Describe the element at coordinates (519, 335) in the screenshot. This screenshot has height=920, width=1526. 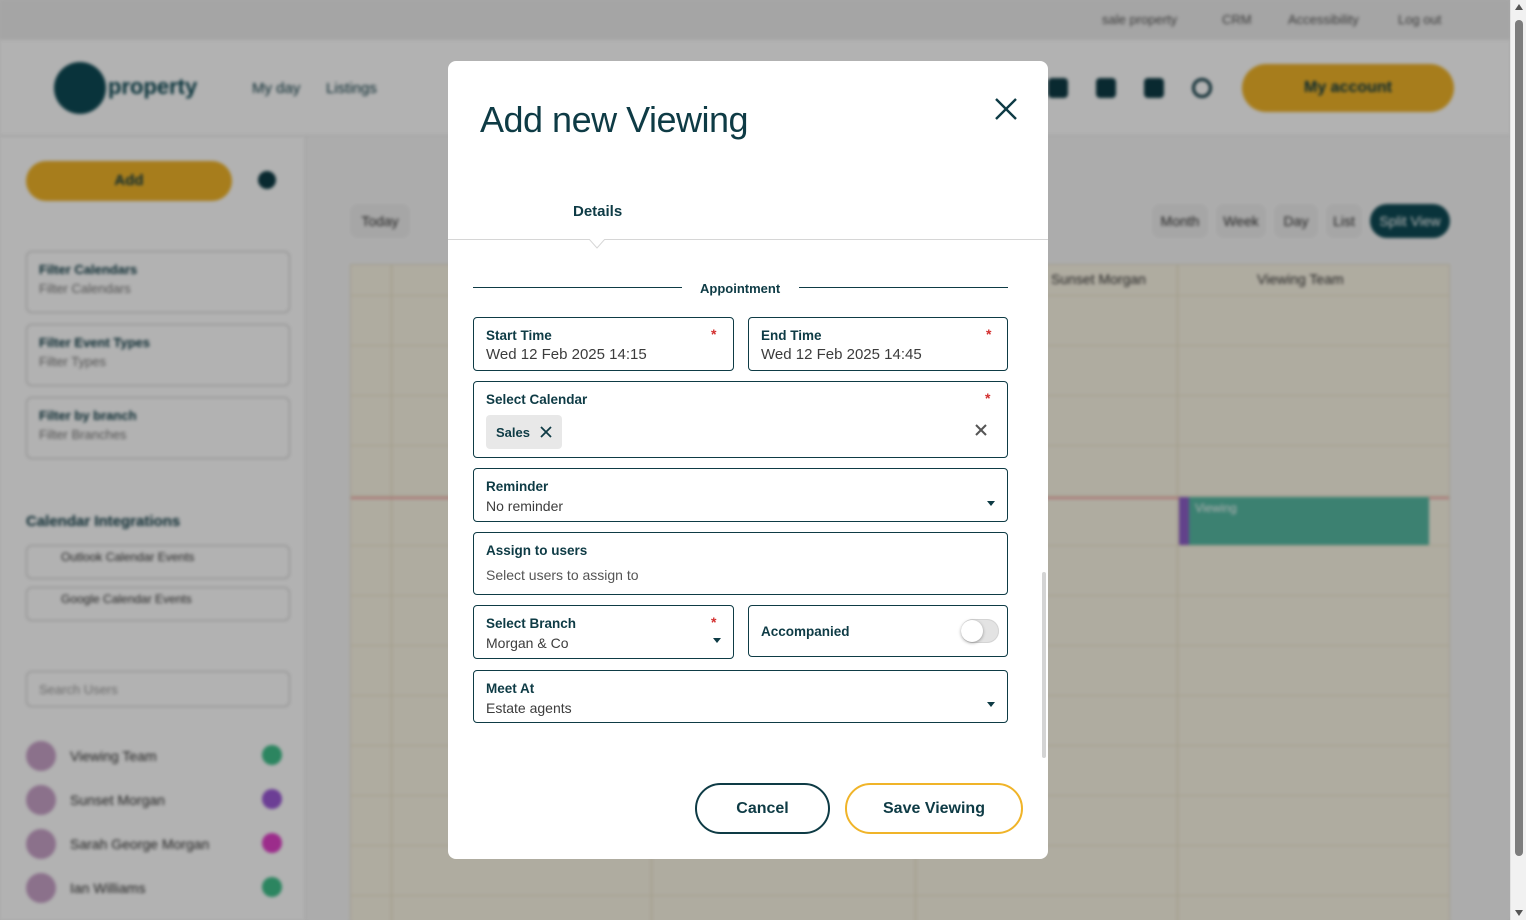
I see `start-time-label: Start Time` at that location.